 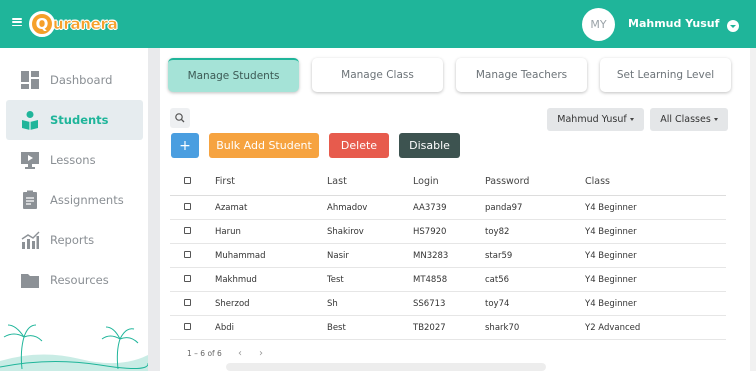 I want to click on logo-text: uranera, so click(x=85, y=24).